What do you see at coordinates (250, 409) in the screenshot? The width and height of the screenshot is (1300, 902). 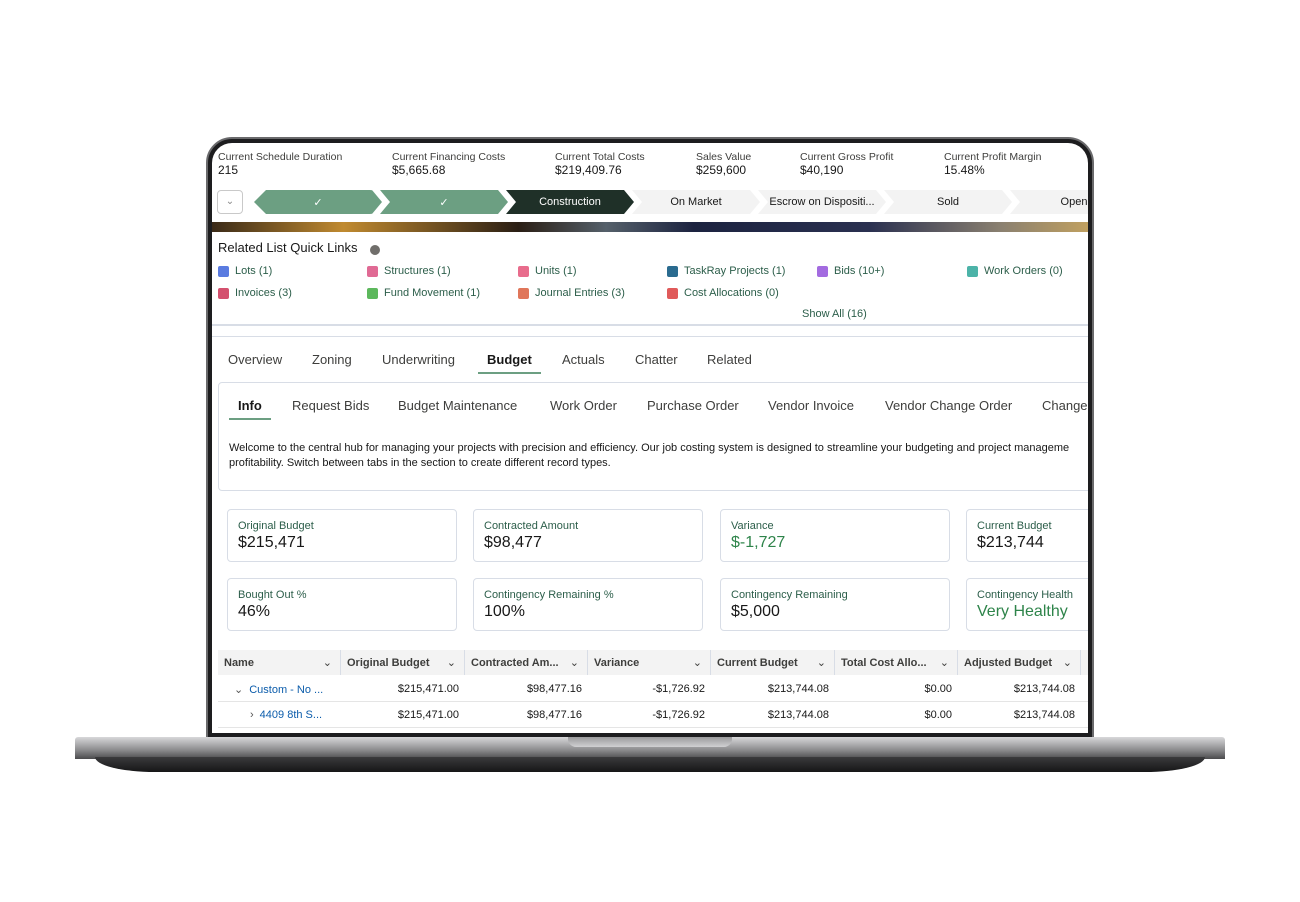 I see `subtab: Info` at bounding box center [250, 409].